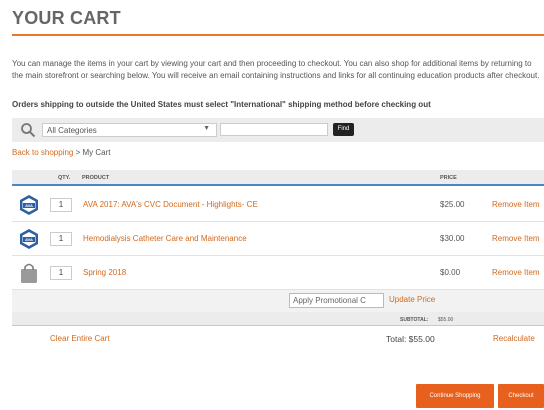 The width and height of the screenshot is (544, 410). What do you see at coordinates (410, 339) in the screenshot?
I see `cart-total: Total: $55.00` at bounding box center [410, 339].